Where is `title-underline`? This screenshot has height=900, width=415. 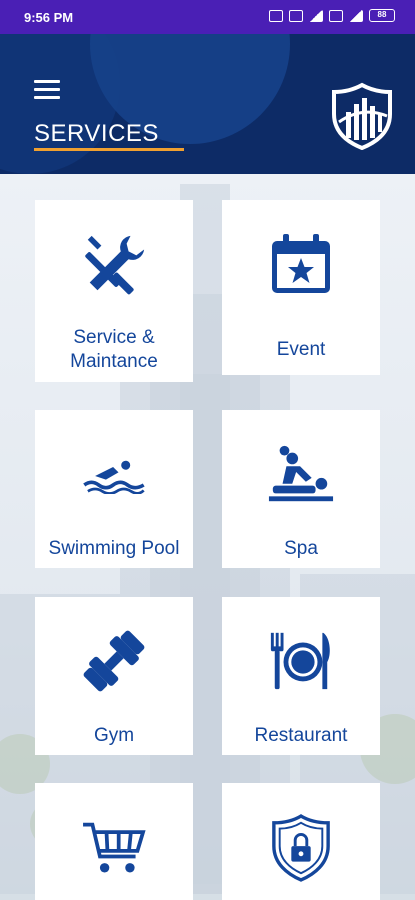
title-underline is located at coordinates (109, 149).